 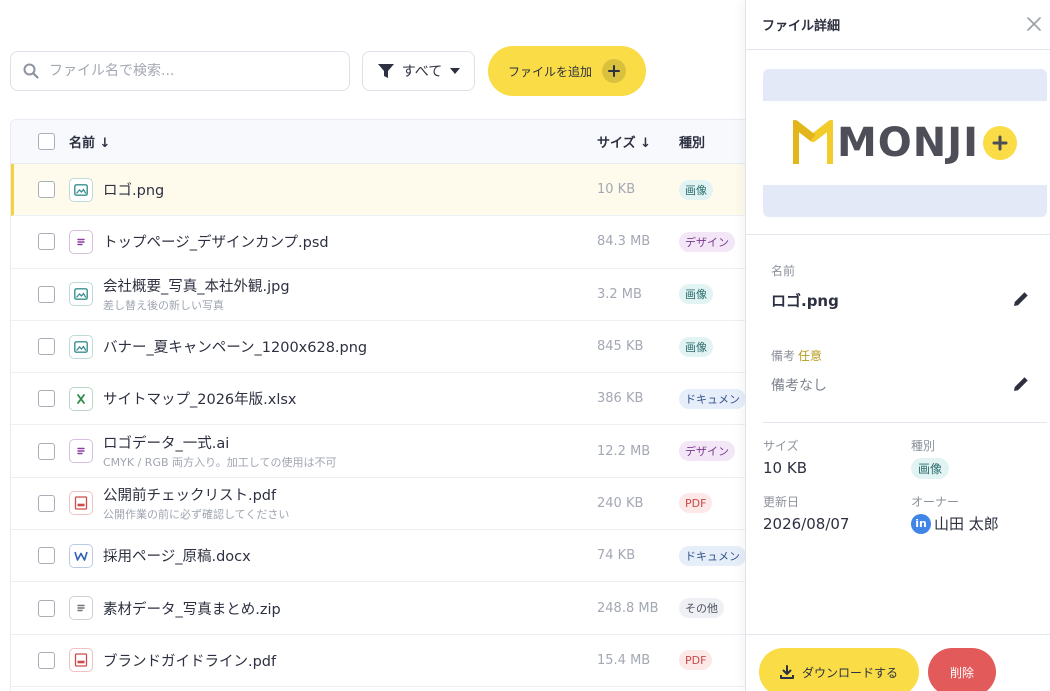 I want to click on select-all-checkbox, so click(x=46, y=141).